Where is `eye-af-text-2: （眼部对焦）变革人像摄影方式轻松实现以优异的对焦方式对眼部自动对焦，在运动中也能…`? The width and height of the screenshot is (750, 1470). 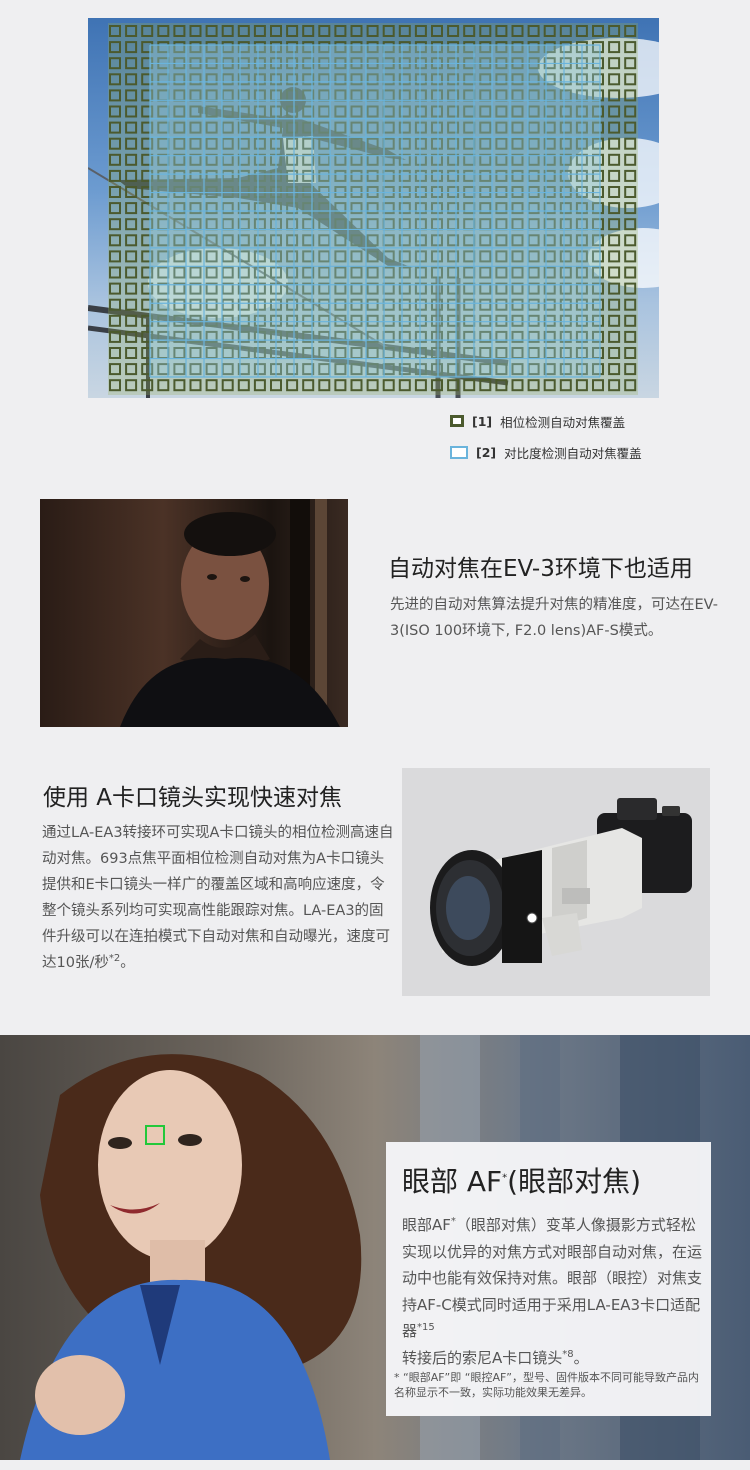 eye-af-text-2: （眼部对焦）变革人像摄影方式轻松实现以优异的对焦方式对眼部自动对焦，在运动中也能… is located at coordinates (552, 1278).